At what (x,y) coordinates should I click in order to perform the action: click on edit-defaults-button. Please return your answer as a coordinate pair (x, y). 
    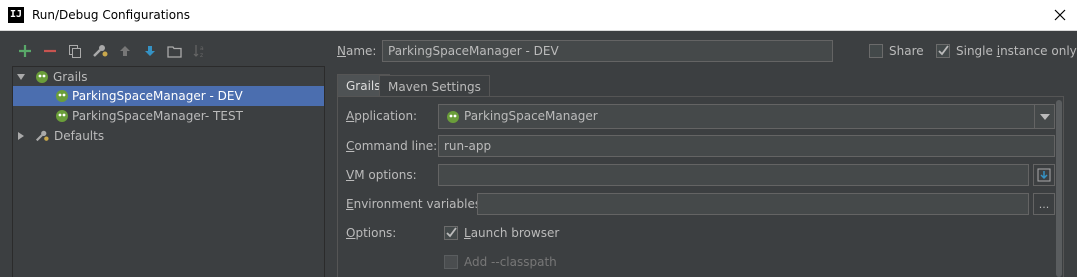
    Looking at the image, I should click on (99, 51).